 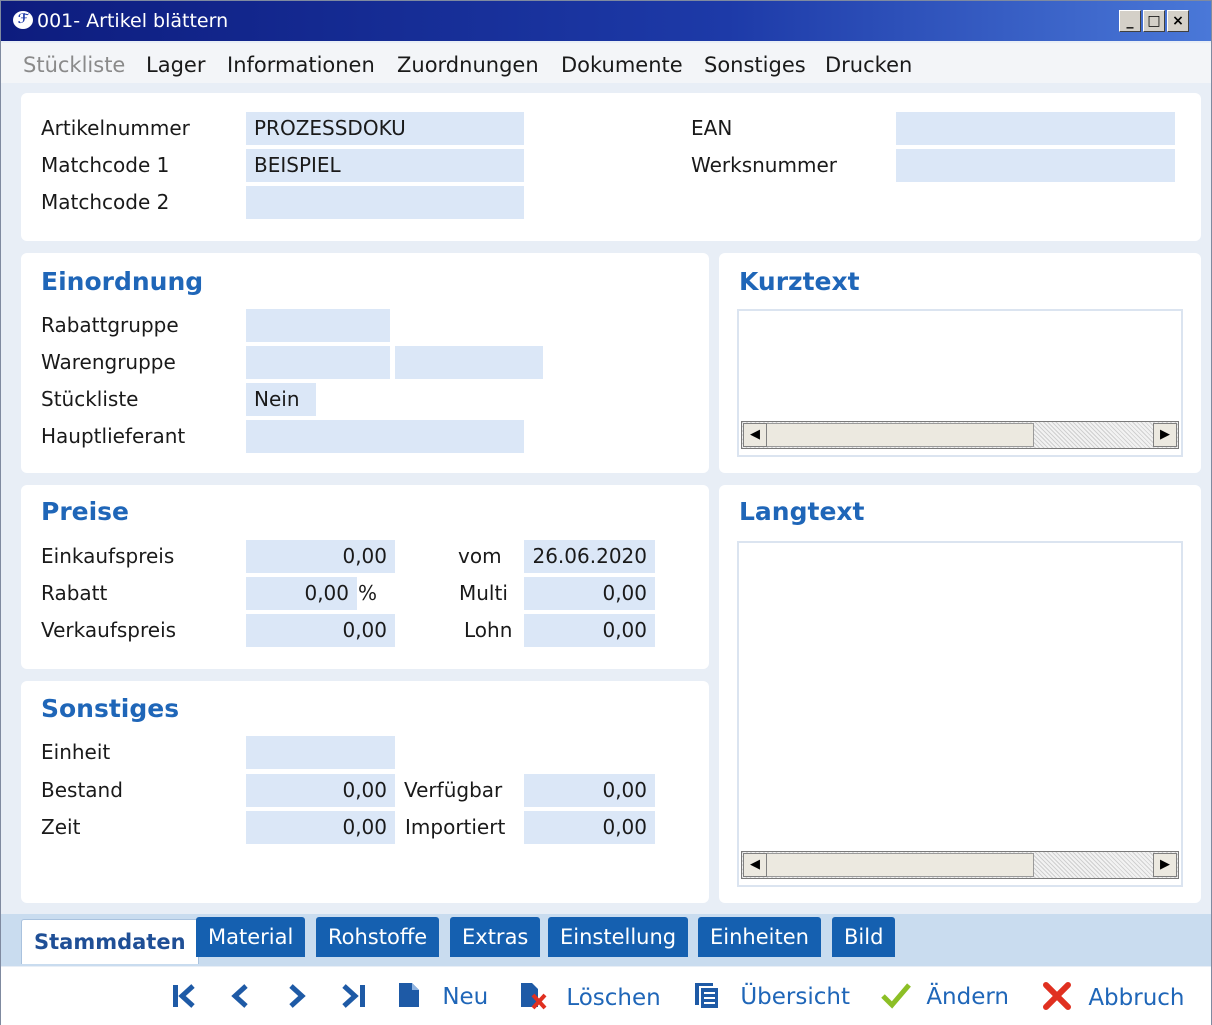 I want to click on menu-zuordnungen: Zuordnungen, so click(x=468, y=65).